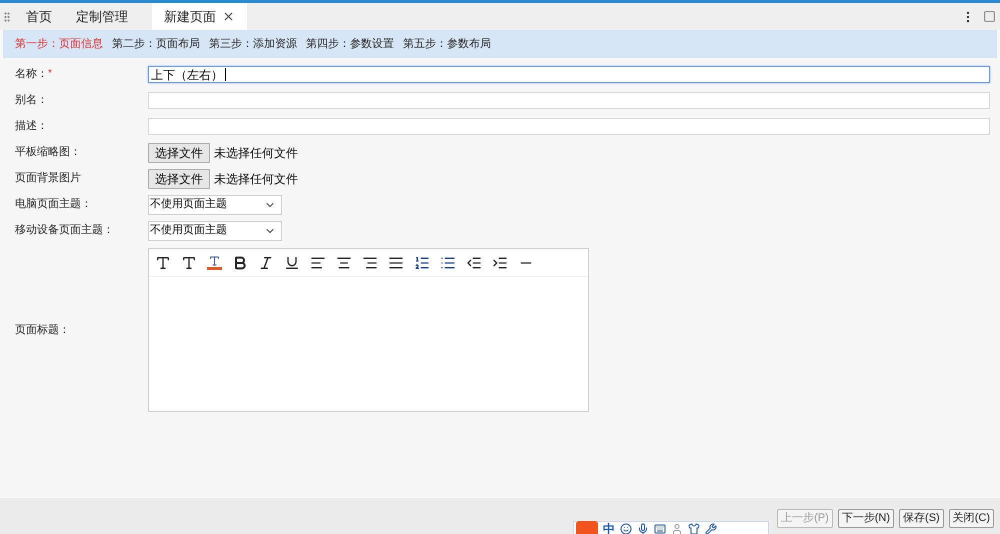 This screenshot has height=534, width=1000. I want to click on ime-logo-icon, so click(587, 527).